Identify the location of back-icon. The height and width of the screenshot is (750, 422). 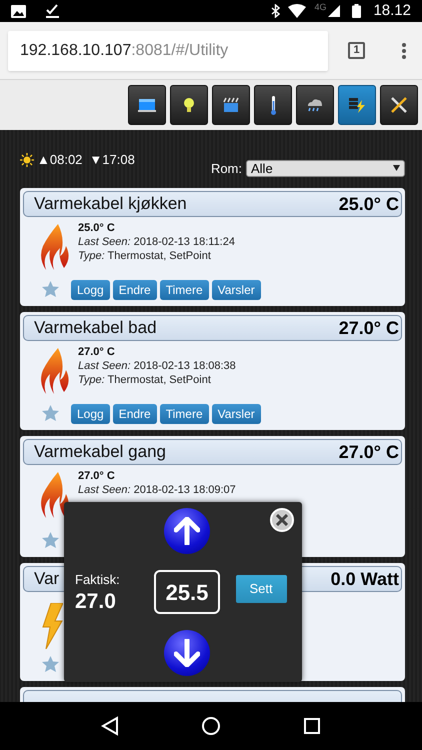
(110, 726).